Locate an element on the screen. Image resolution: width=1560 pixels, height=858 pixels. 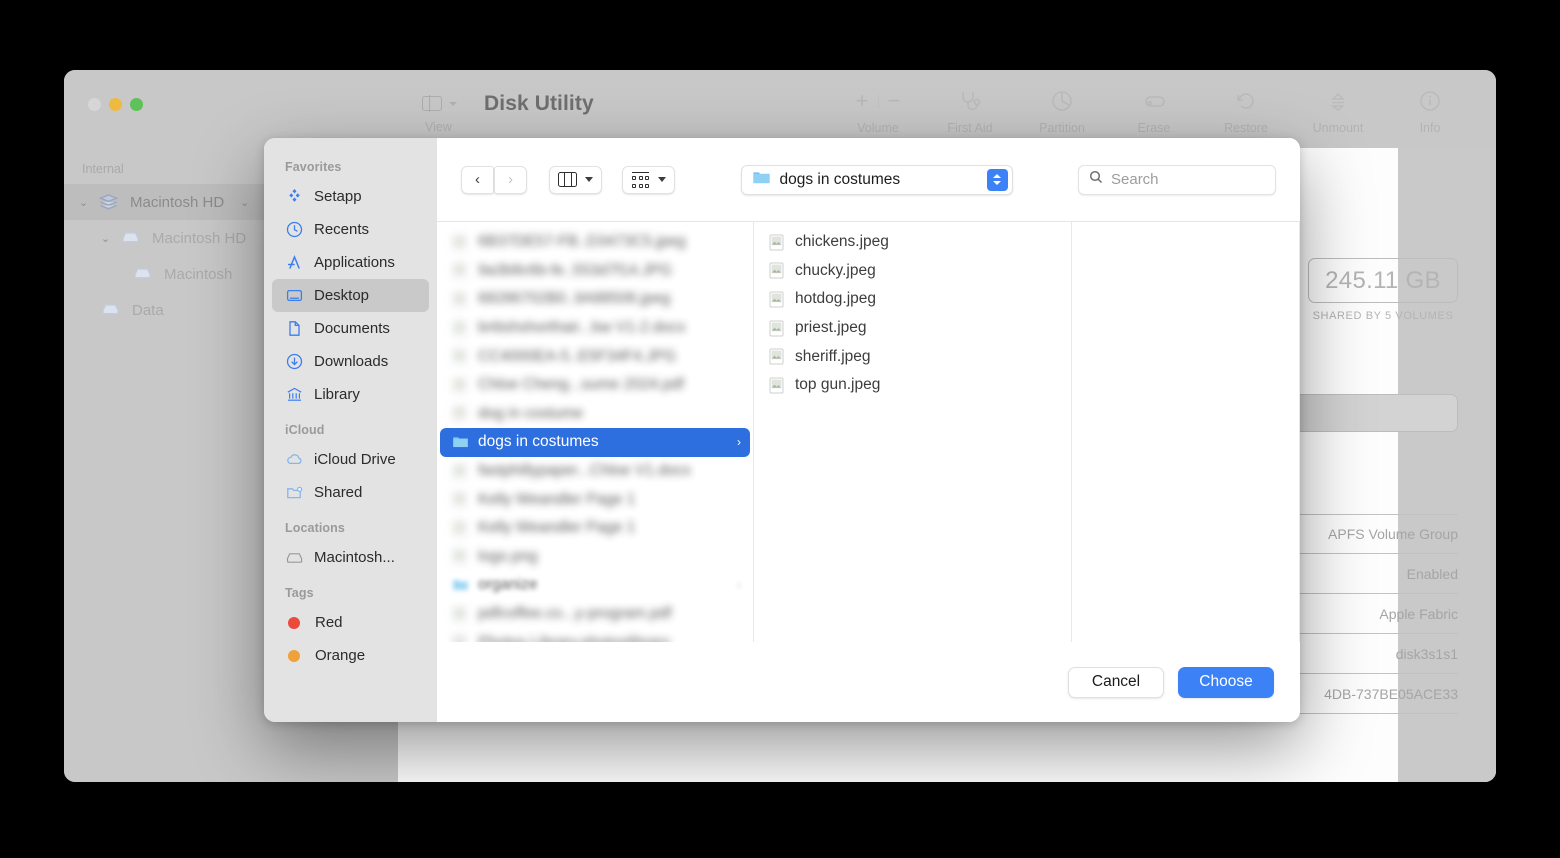
search-input: Search is located at coordinates (1177, 179).